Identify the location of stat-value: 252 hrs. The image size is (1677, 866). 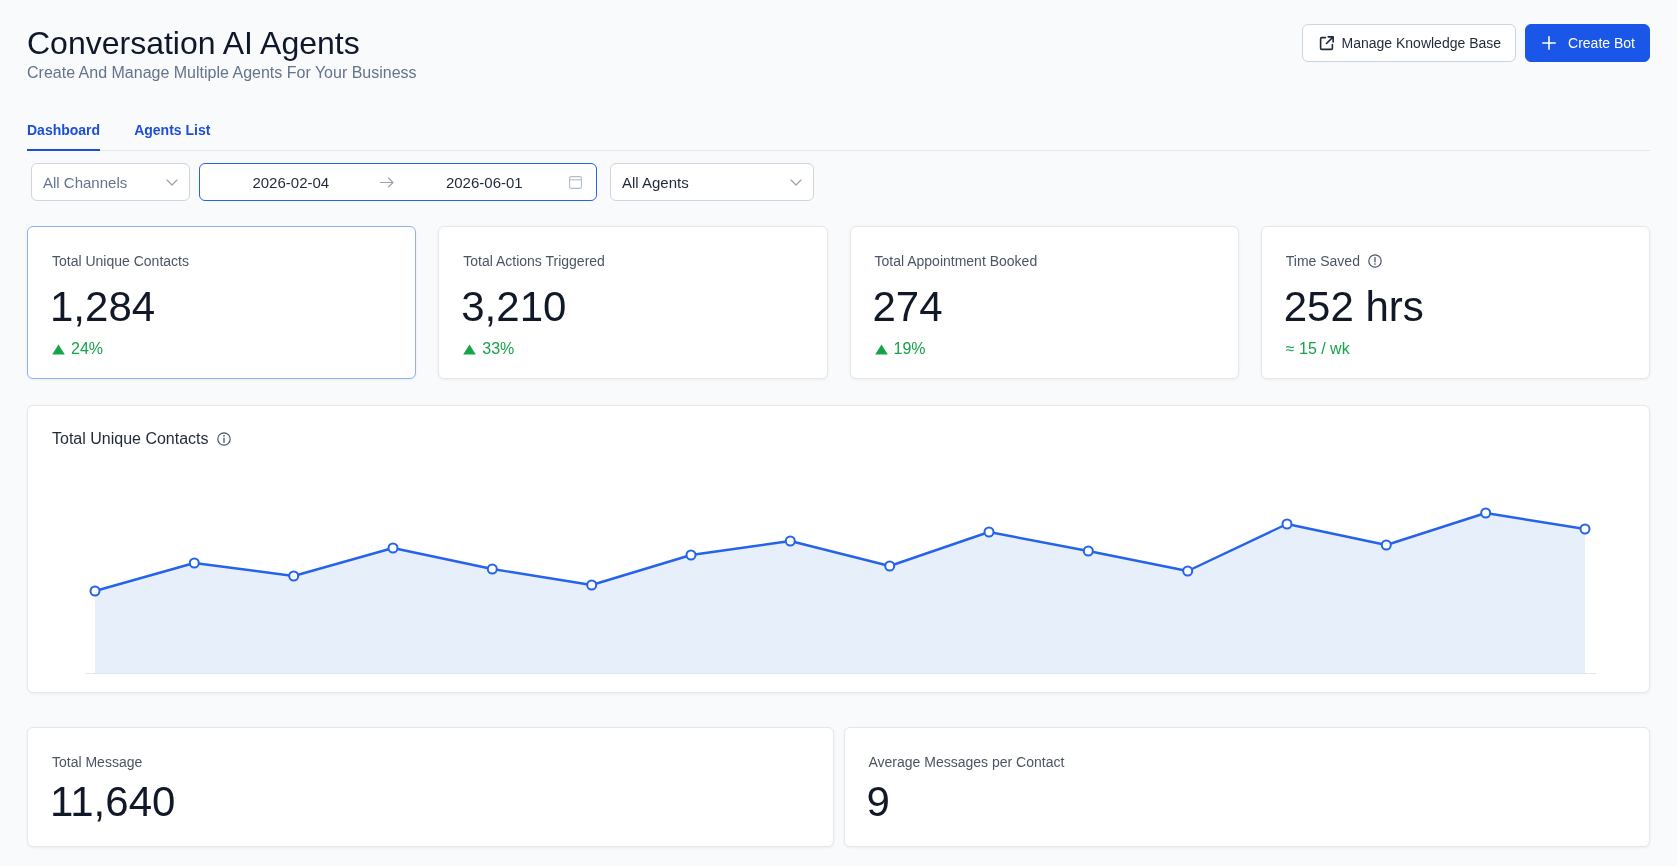
(1354, 307).